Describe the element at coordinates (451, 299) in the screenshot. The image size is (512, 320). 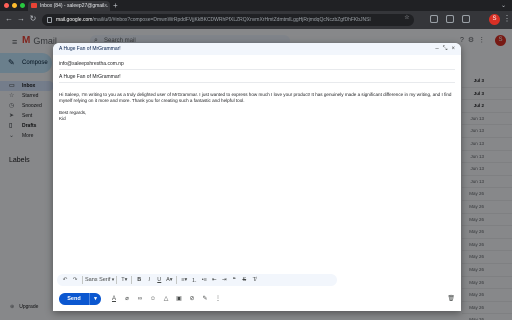
I see `discard-draft-icon: 🗑` at that location.